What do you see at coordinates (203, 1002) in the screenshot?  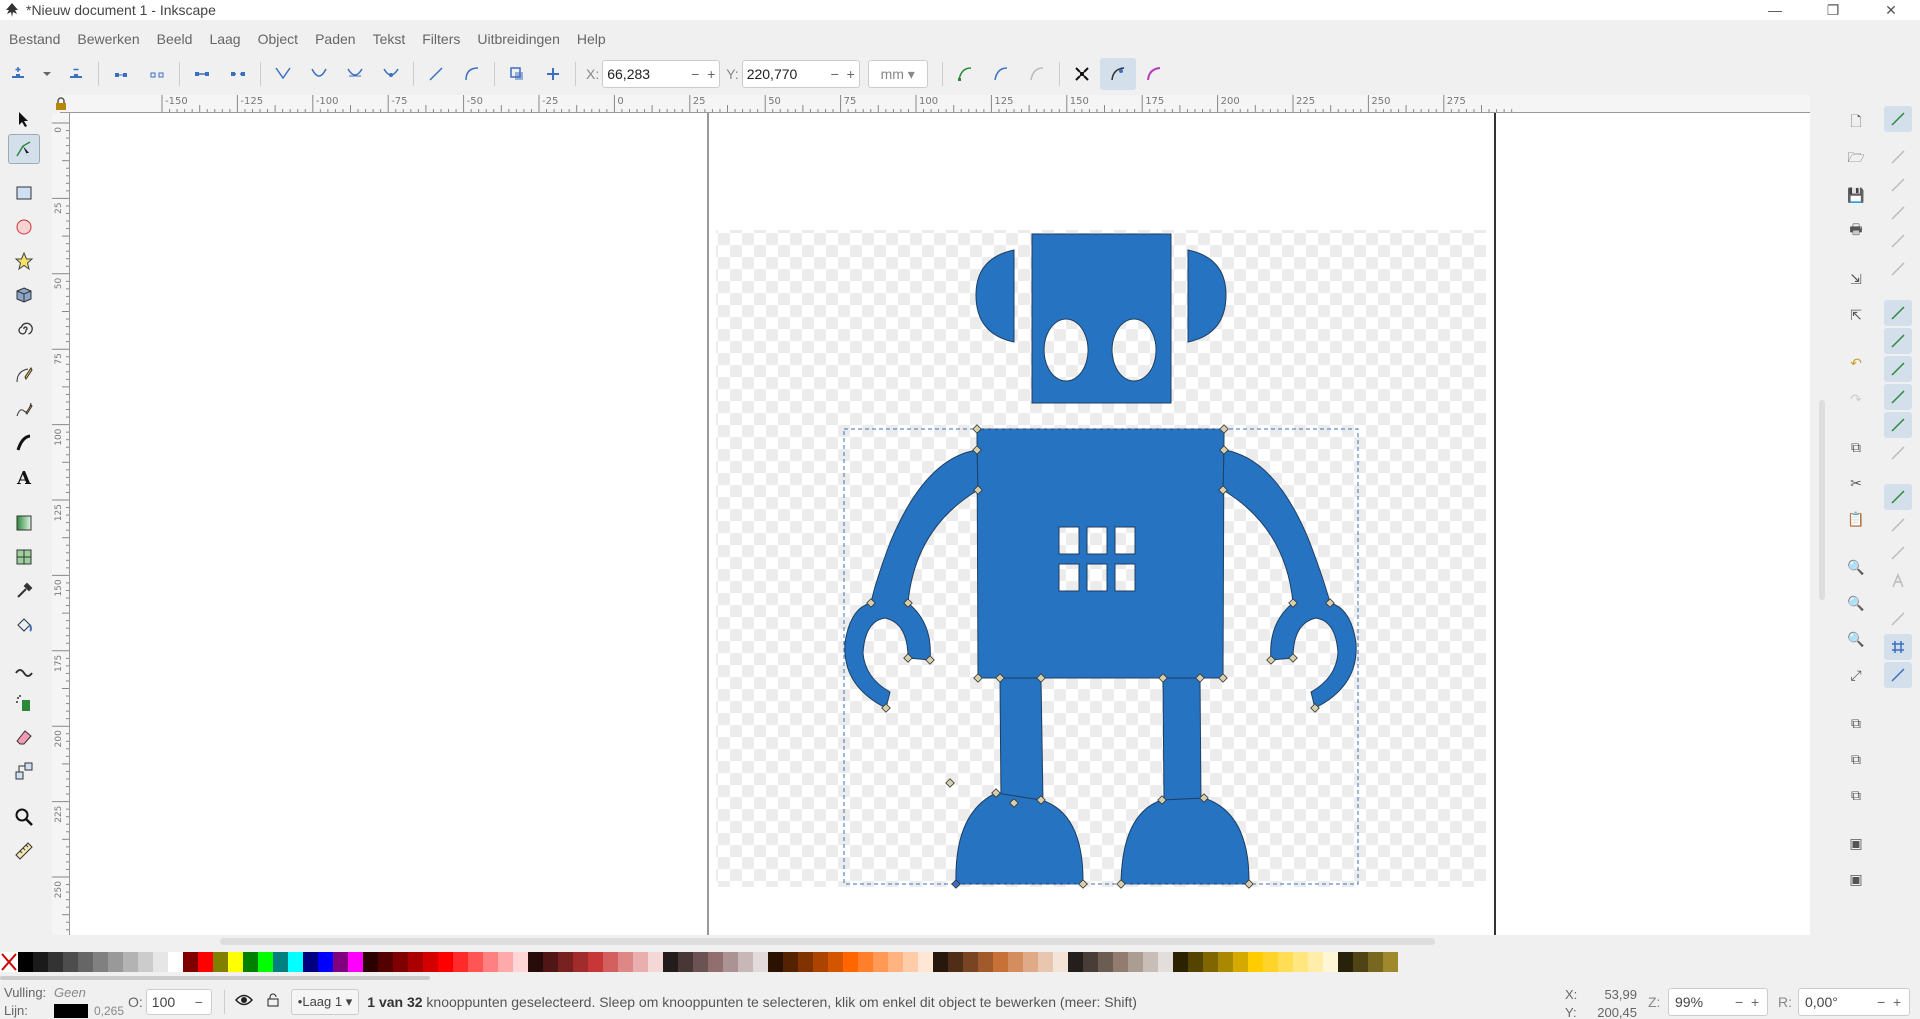 I see `opacity-decrement-button: −` at bounding box center [203, 1002].